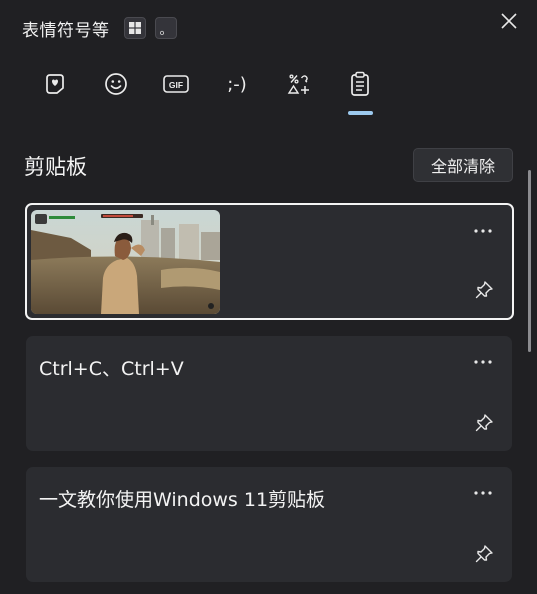 This screenshot has height=594, width=537. I want to click on close-button, so click(509, 21).